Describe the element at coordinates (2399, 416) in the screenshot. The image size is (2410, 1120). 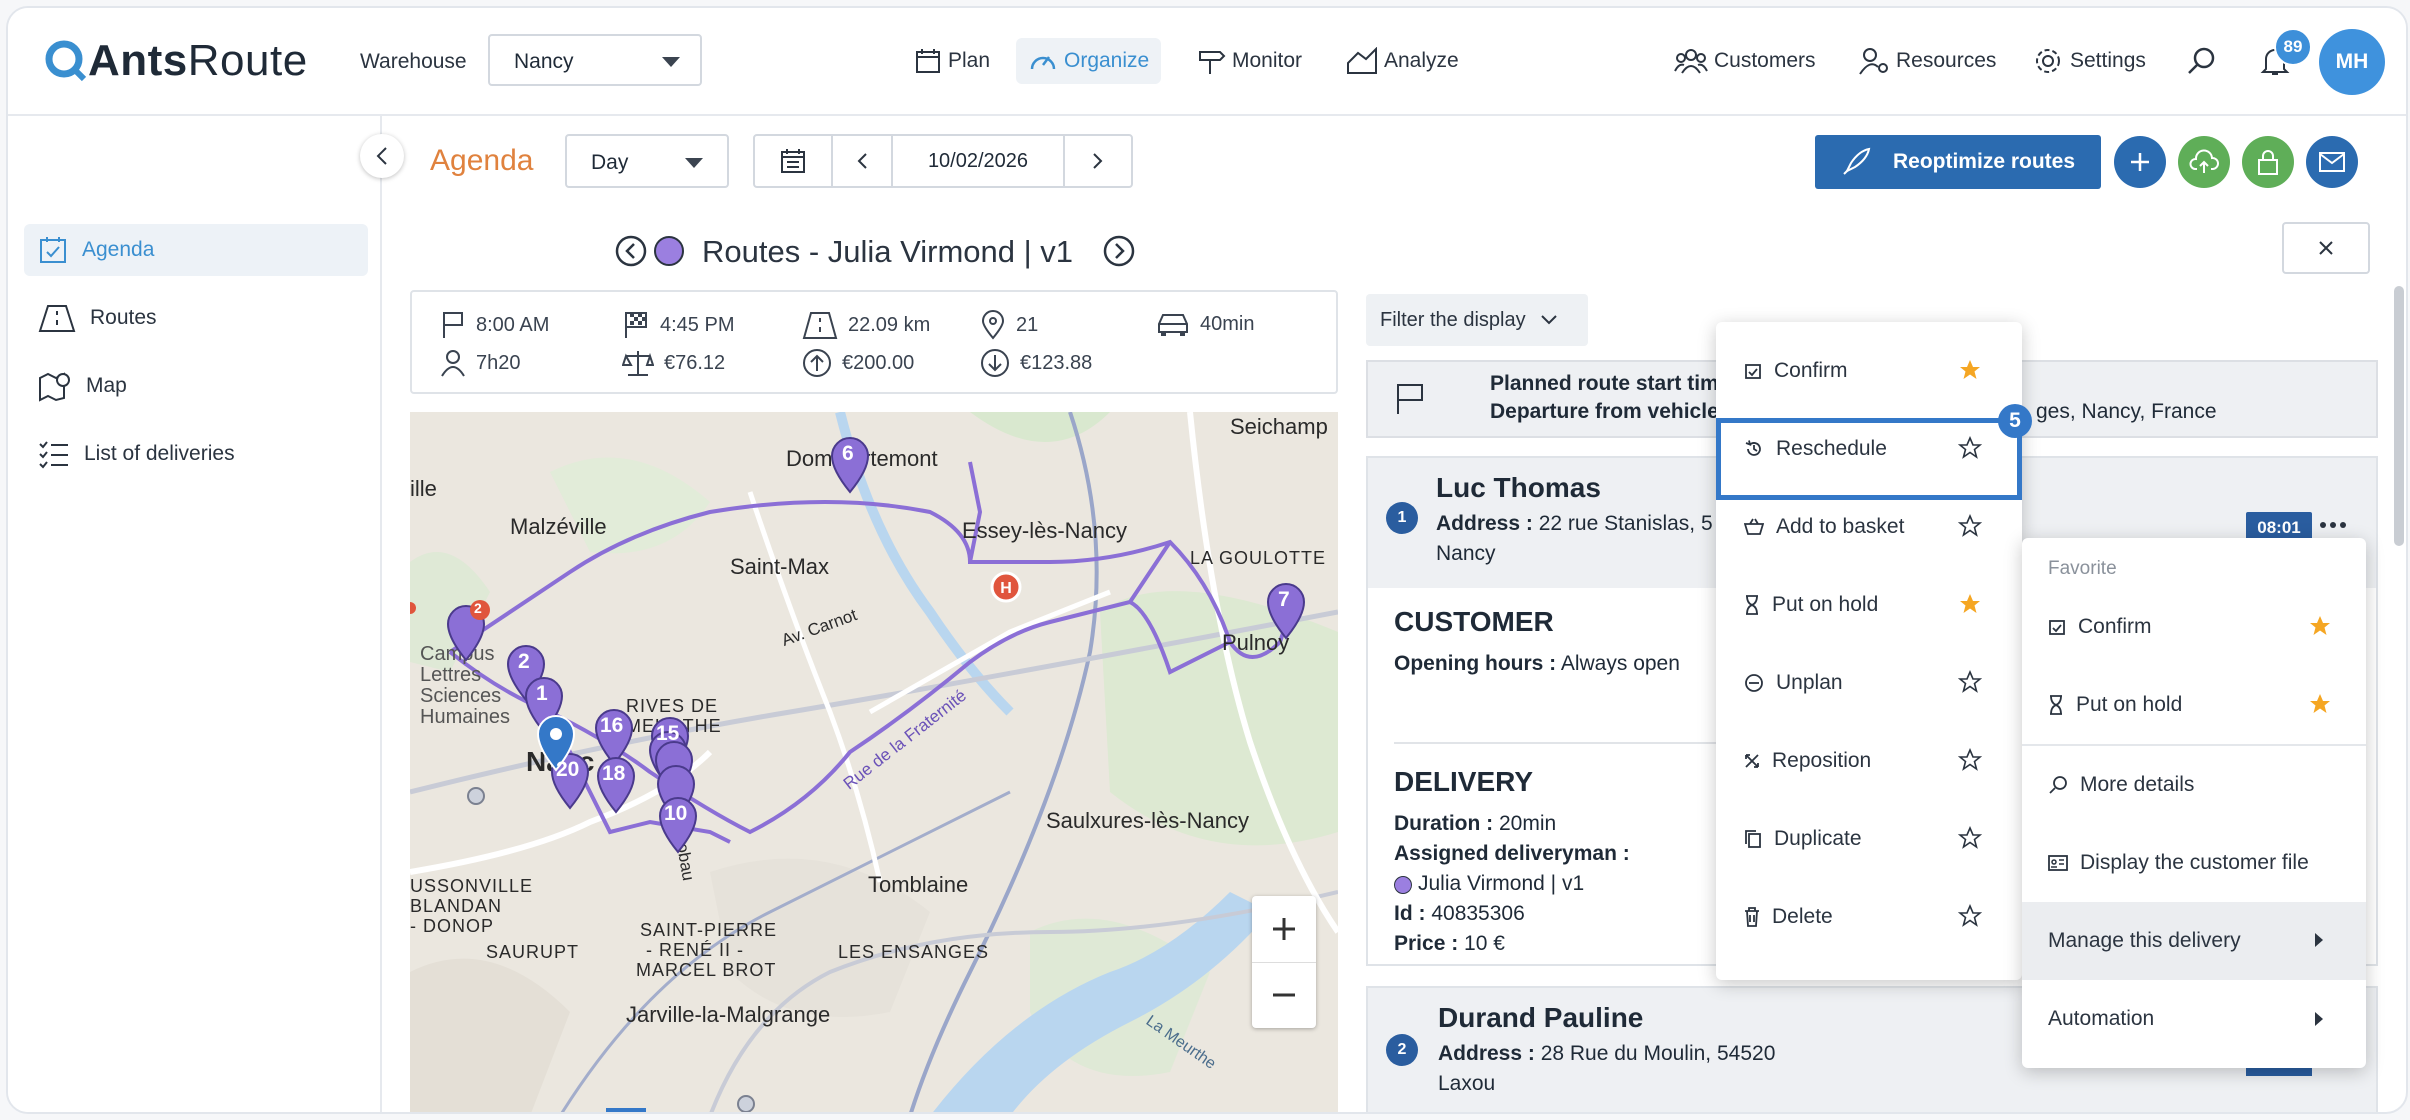
I see `panel-scrollbar` at that location.